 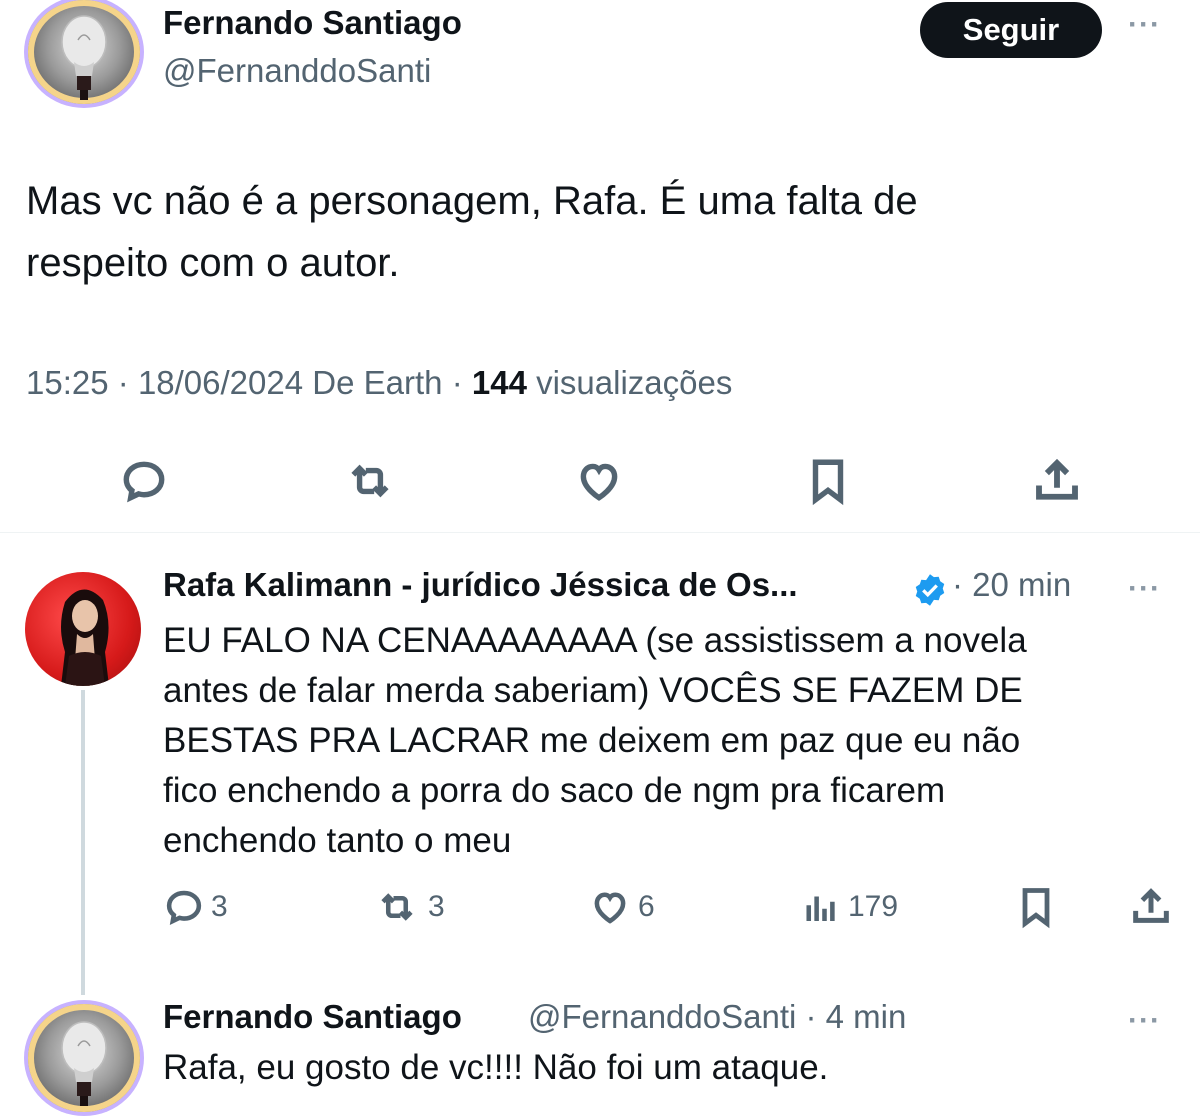 I want to click on retweet-count: 3, so click(x=436, y=906).